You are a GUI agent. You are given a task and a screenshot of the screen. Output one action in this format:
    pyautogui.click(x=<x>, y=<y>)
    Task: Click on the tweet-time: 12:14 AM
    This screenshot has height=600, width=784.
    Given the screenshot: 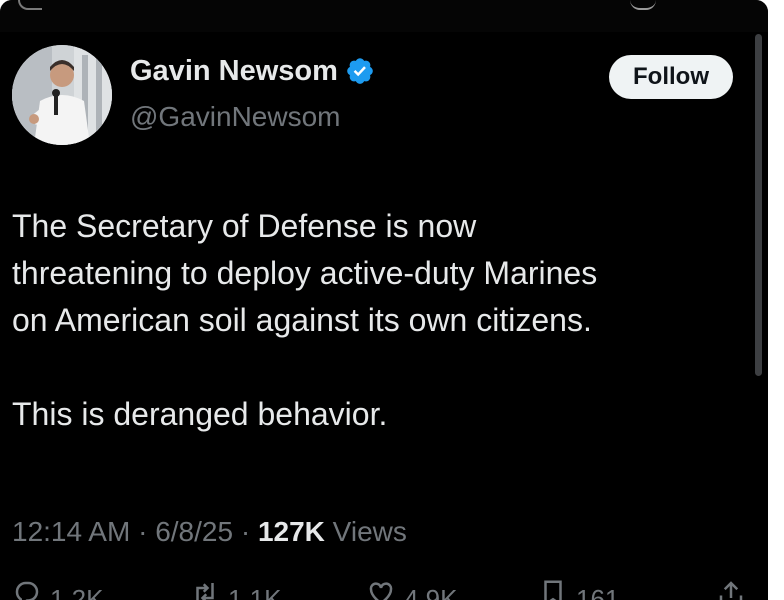 What is the action you would take?
    pyautogui.click(x=71, y=531)
    